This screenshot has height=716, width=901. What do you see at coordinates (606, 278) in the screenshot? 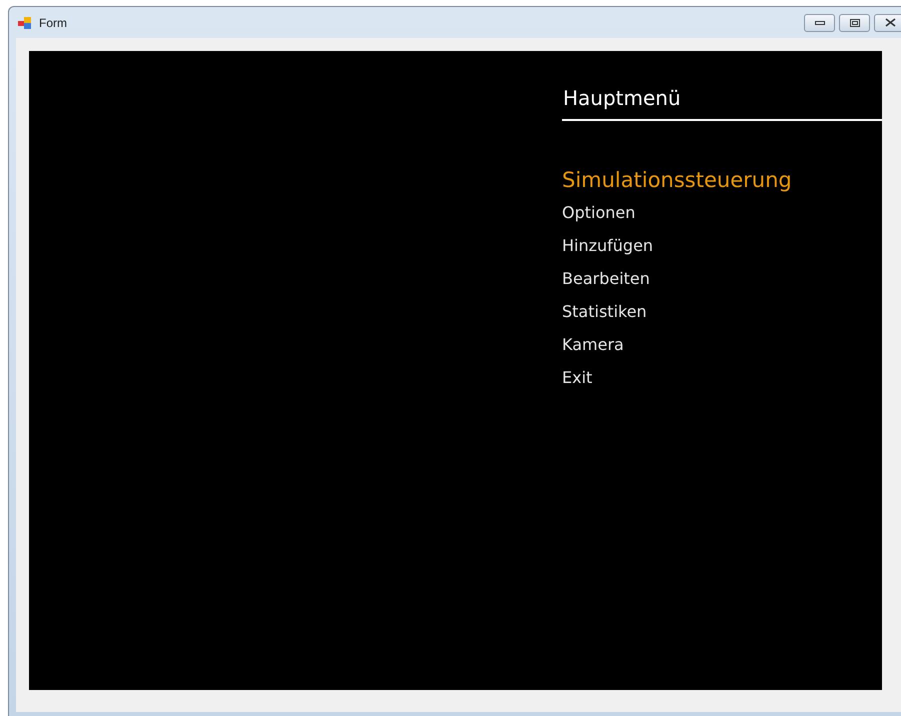
I see `menu-item: Bearbeiten` at bounding box center [606, 278].